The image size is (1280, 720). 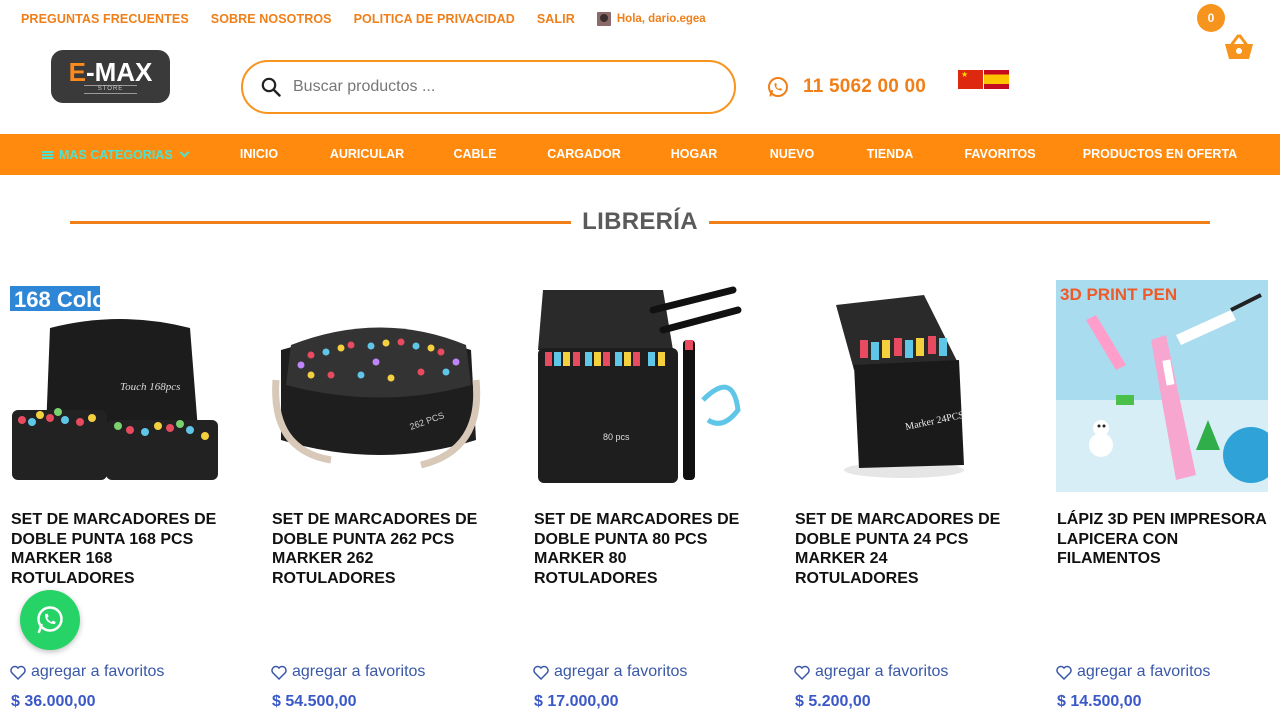 I want to click on product-image: Marker 24PCS, so click(x=900, y=386).